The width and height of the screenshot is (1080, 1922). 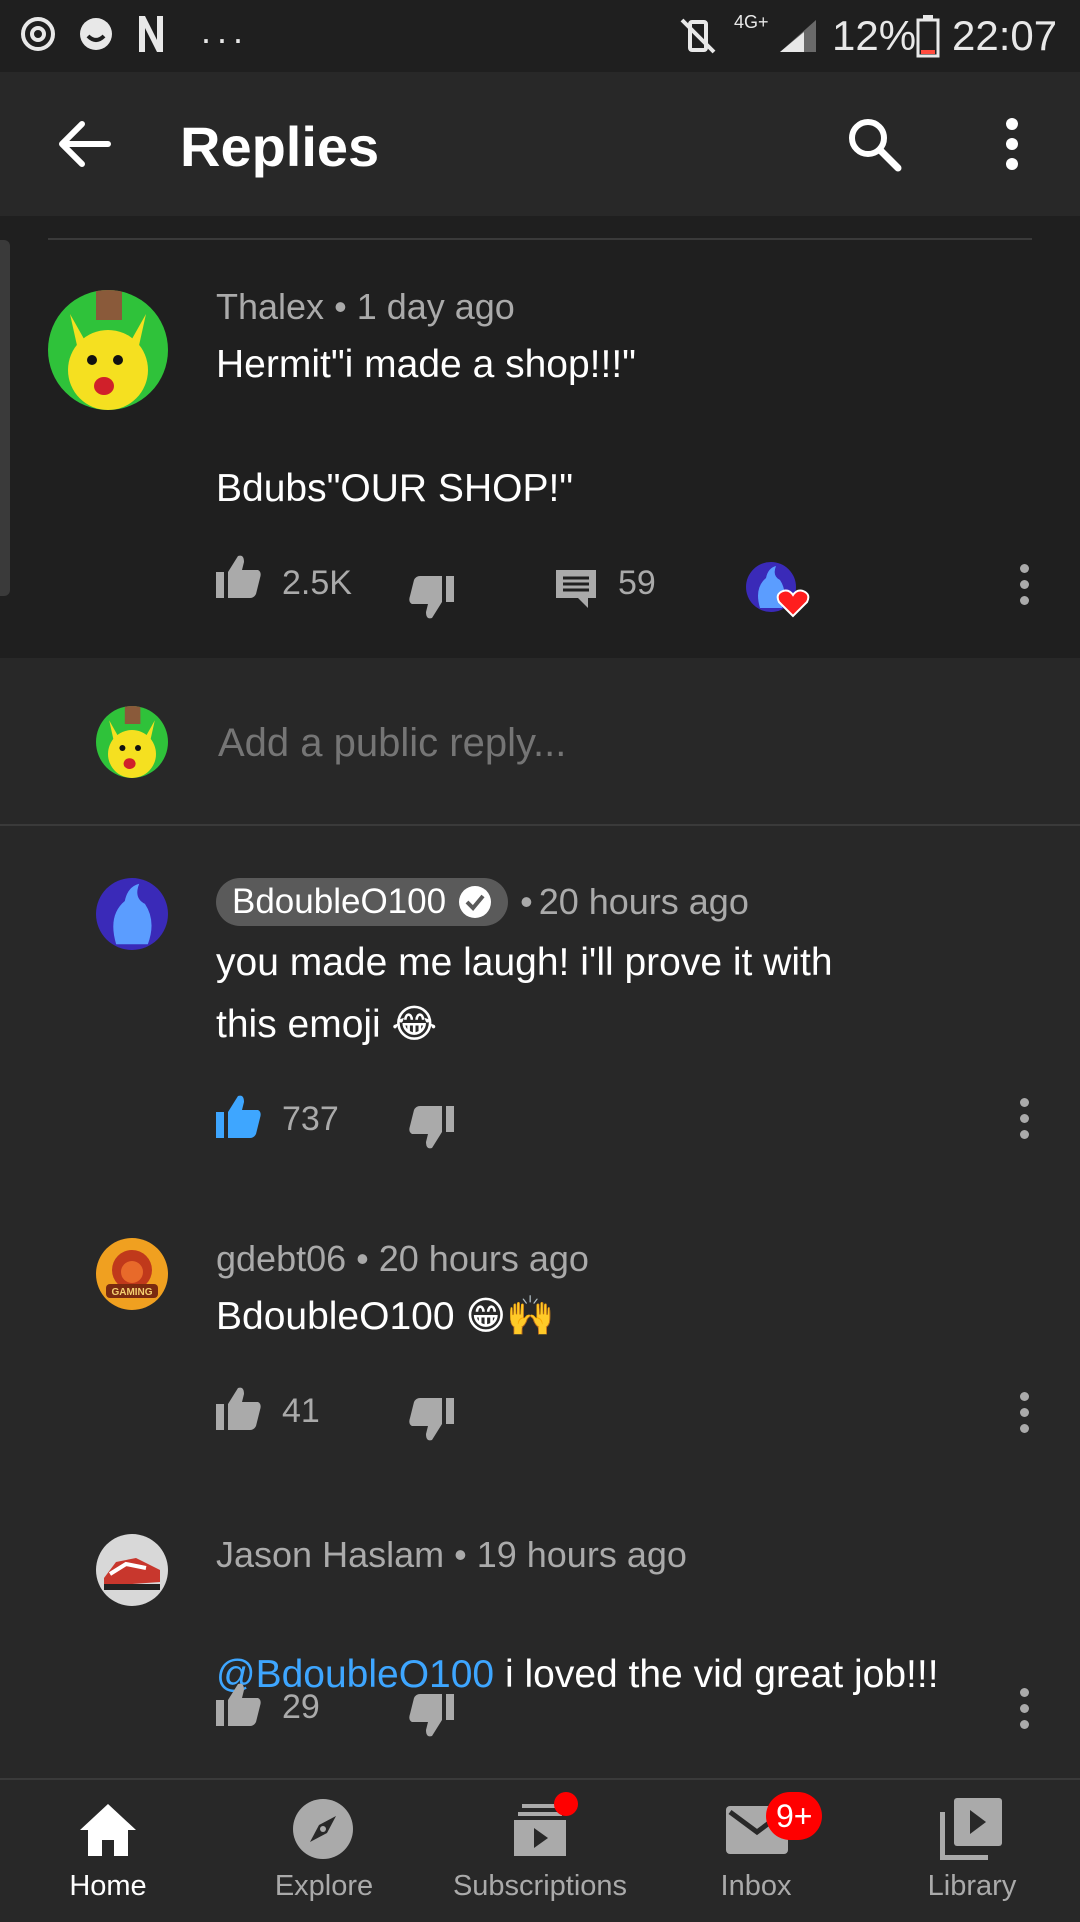 I want to click on clock: 22:07, so click(x=1005, y=35).